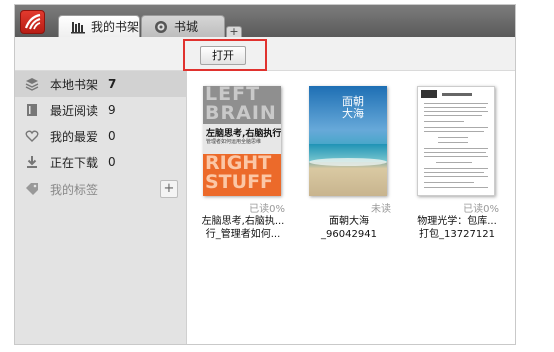 This screenshot has width=554, height=352. I want to click on tab-bar: 我的书架 书城 +, so click(265, 21).